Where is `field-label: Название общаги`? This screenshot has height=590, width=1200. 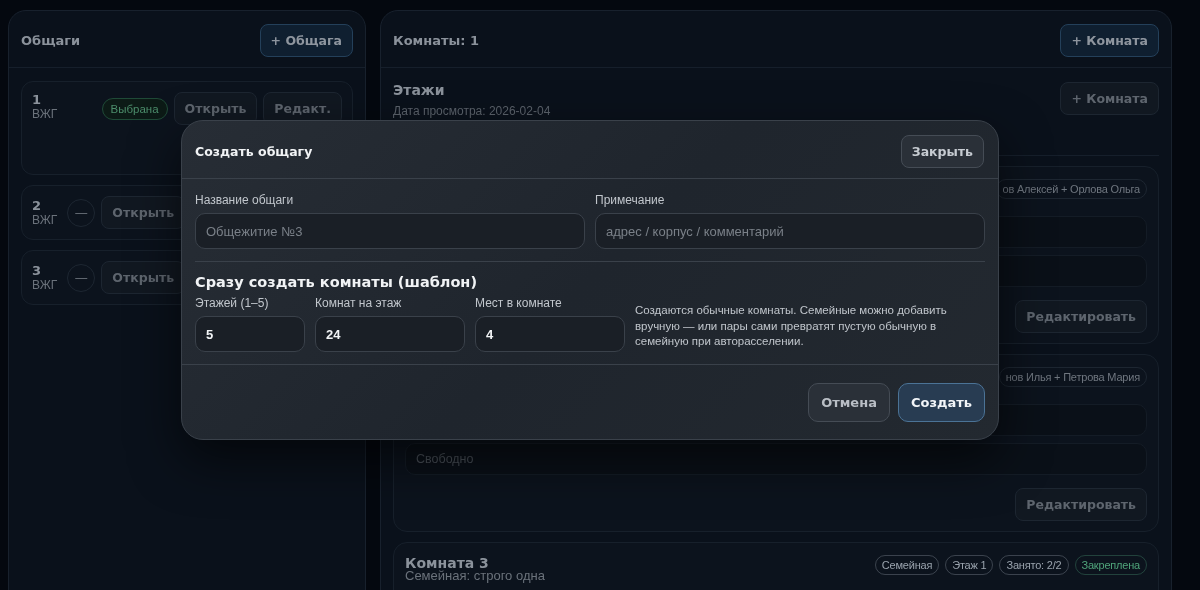 field-label: Название общаги is located at coordinates (245, 200).